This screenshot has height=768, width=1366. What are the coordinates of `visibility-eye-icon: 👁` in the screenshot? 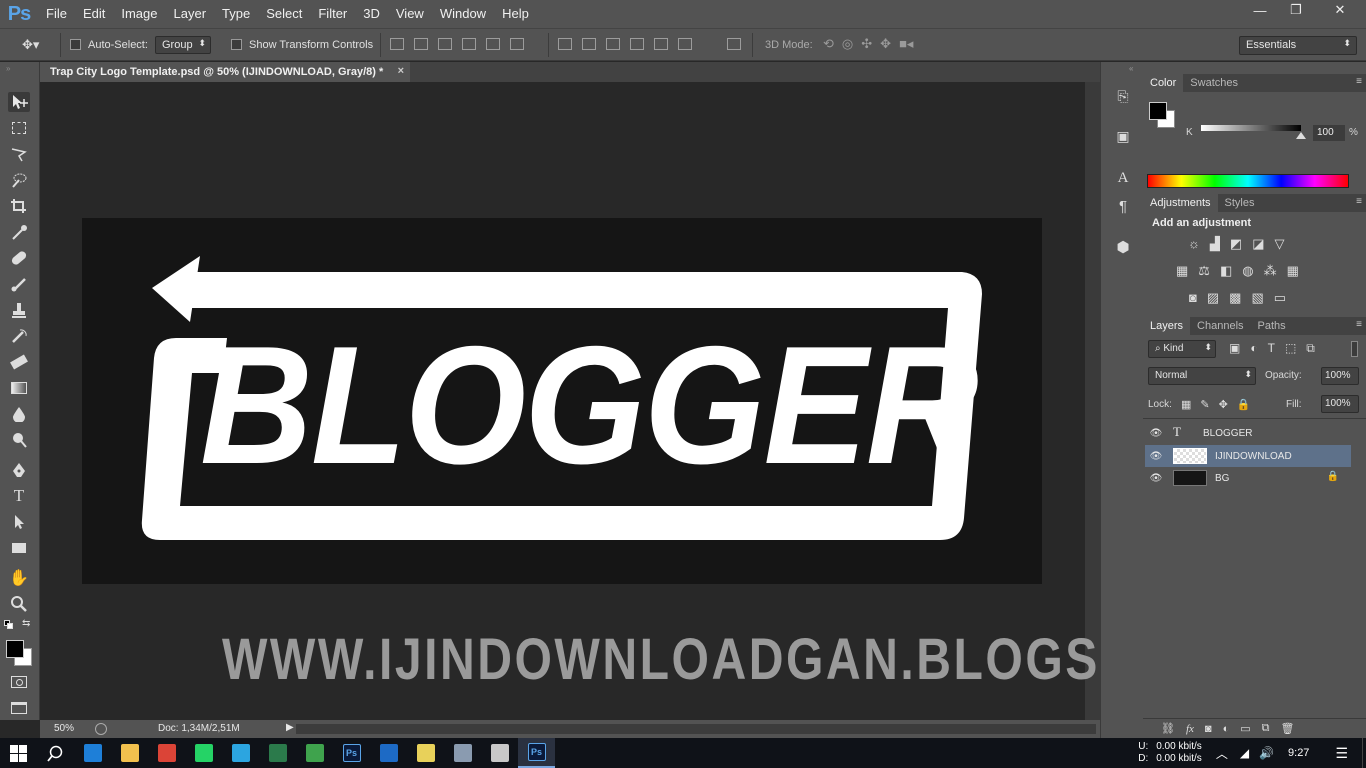 It's located at (1156, 456).